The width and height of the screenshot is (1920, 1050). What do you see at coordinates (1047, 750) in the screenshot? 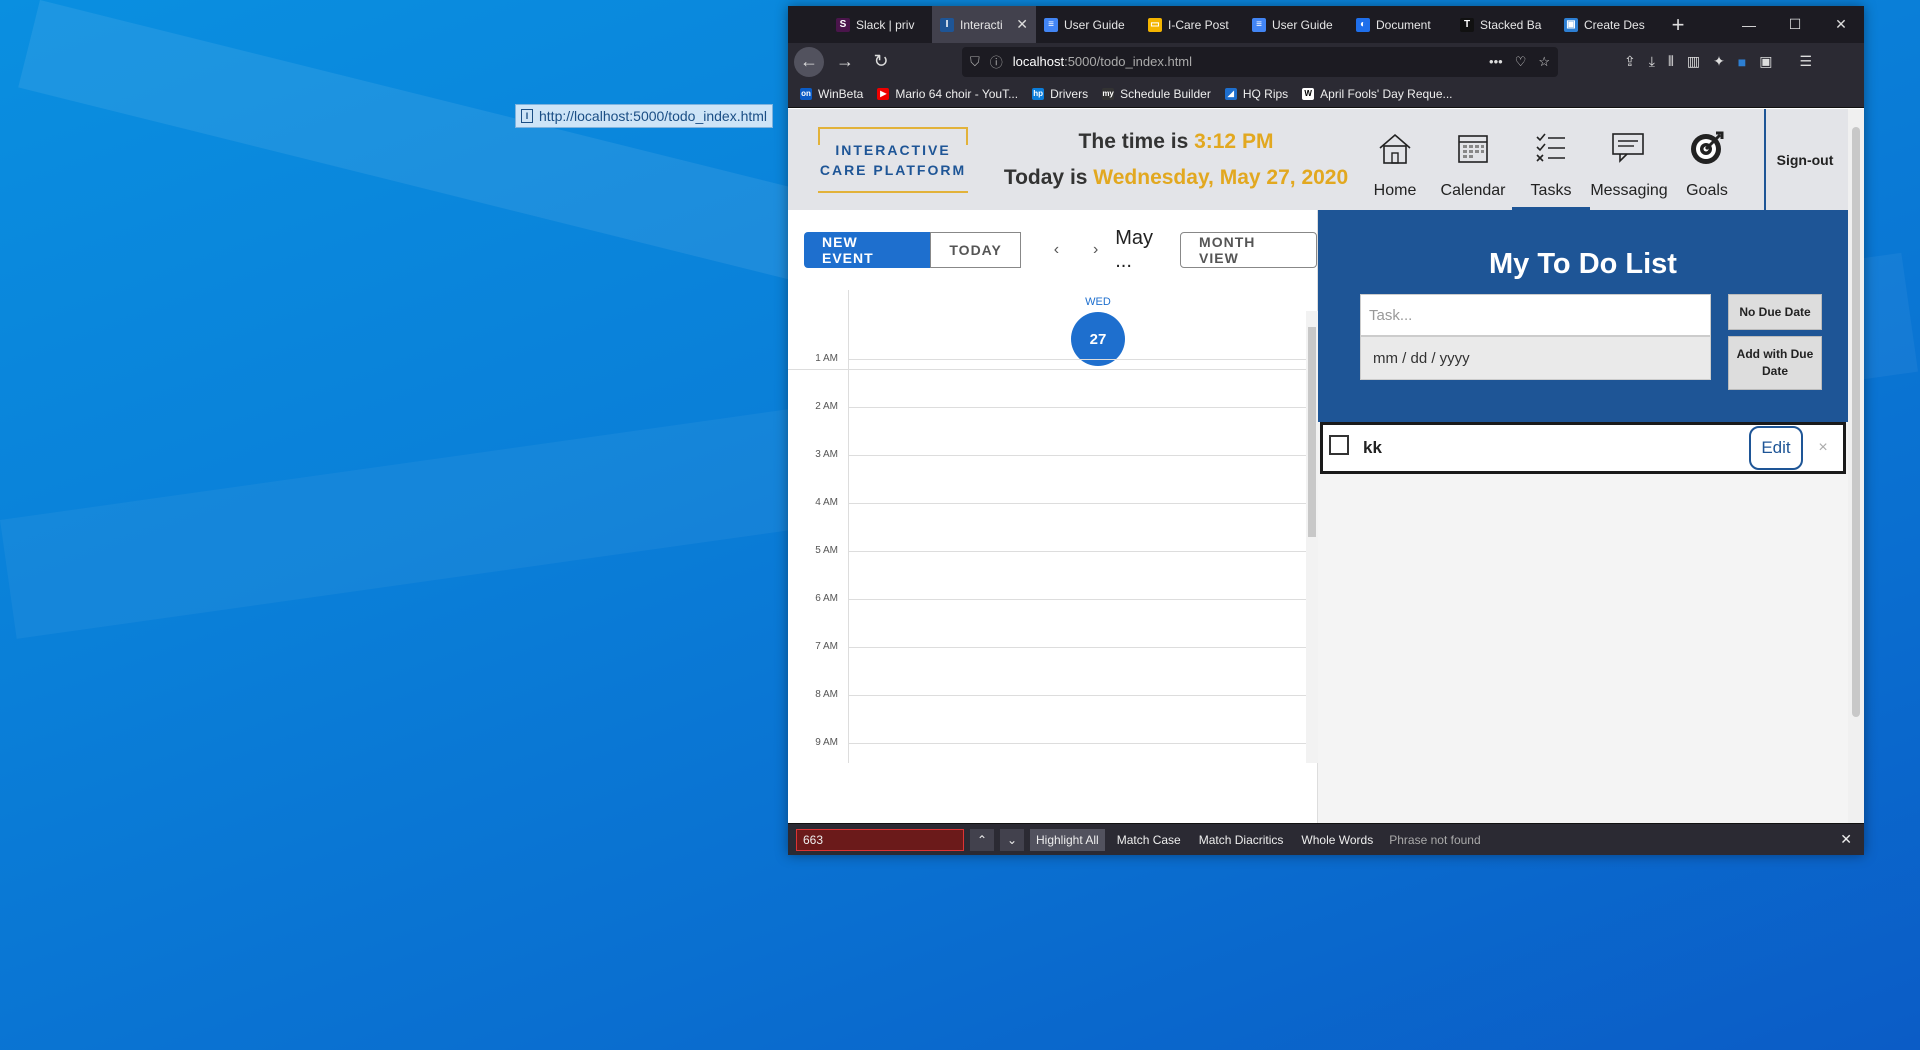
I see `hour-row: 9 AM` at bounding box center [1047, 750].